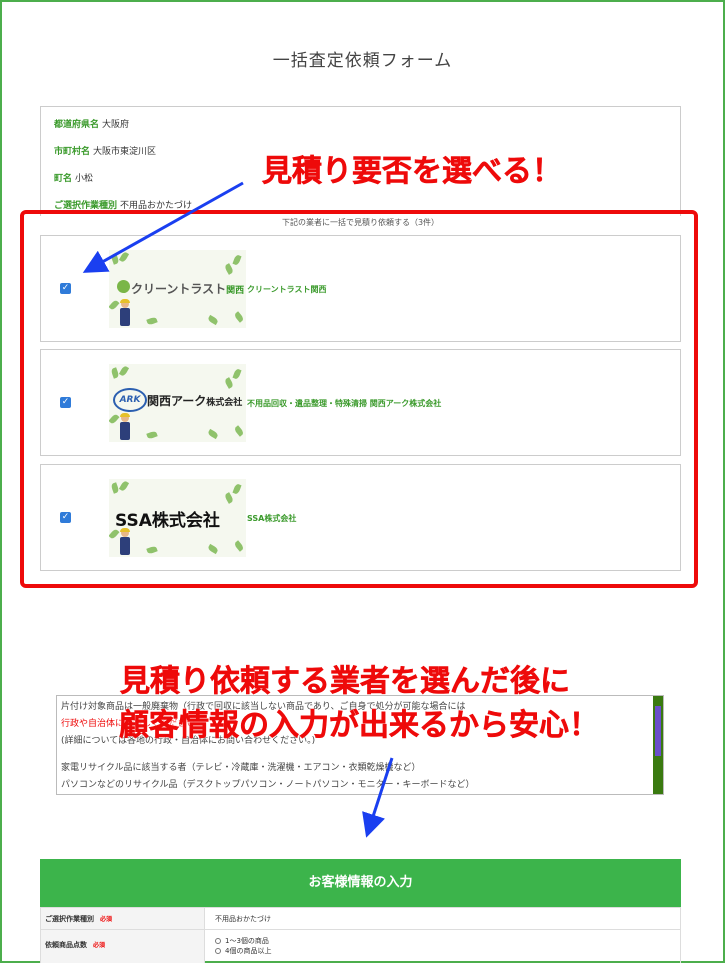  Describe the element at coordinates (362, 61) in the screenshot. I see `page-title: 一括査定依頼フォーム` at that location.